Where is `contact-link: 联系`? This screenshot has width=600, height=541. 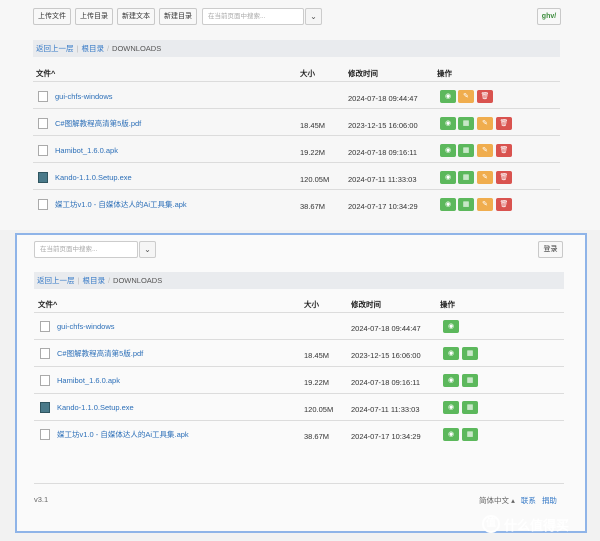
contact-link: 联系 is located at coordinates (528, 500).